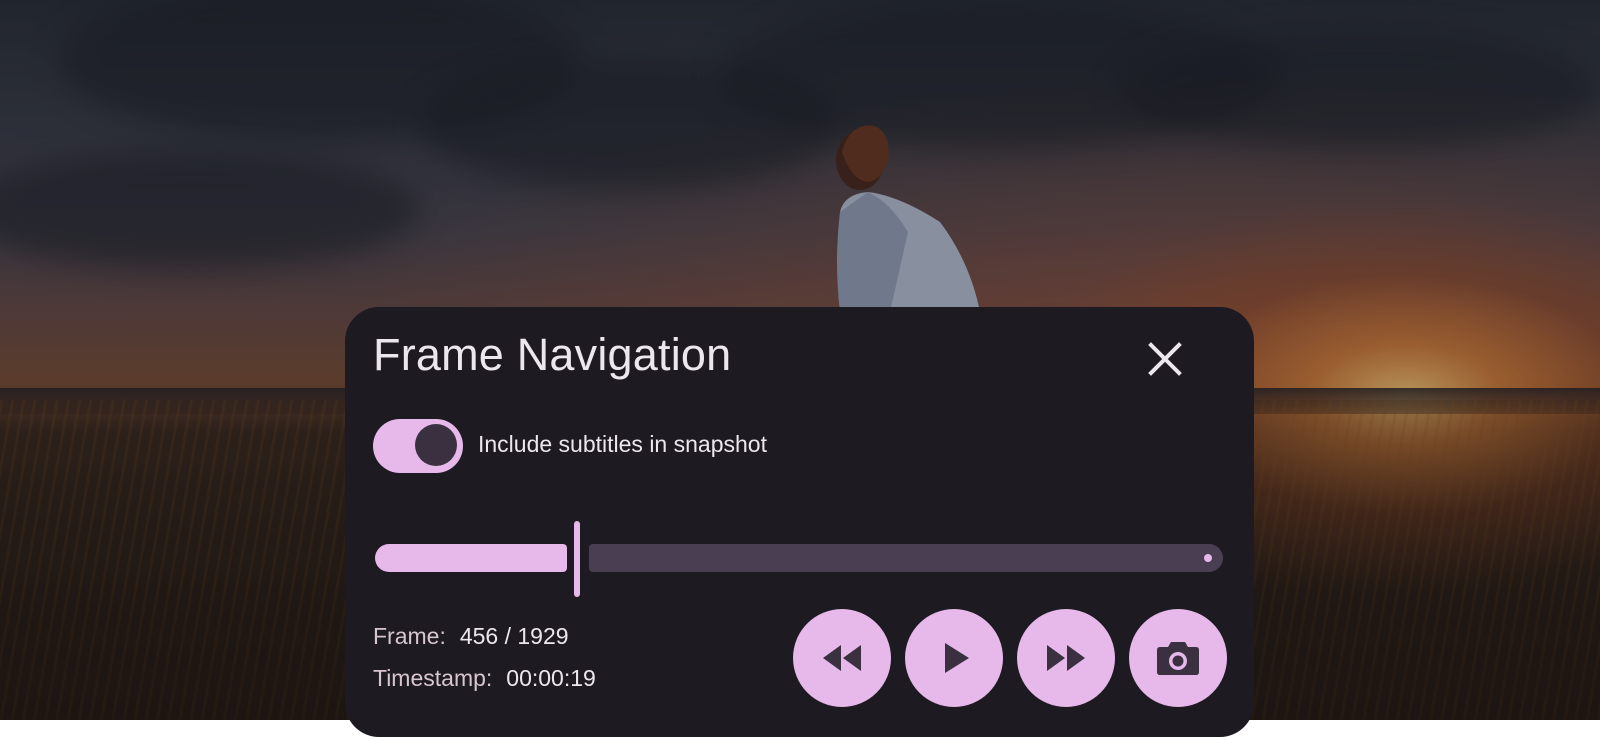 This screenshot has height=737, width=1600. I want to click on close-icon, so click(1165, 359).